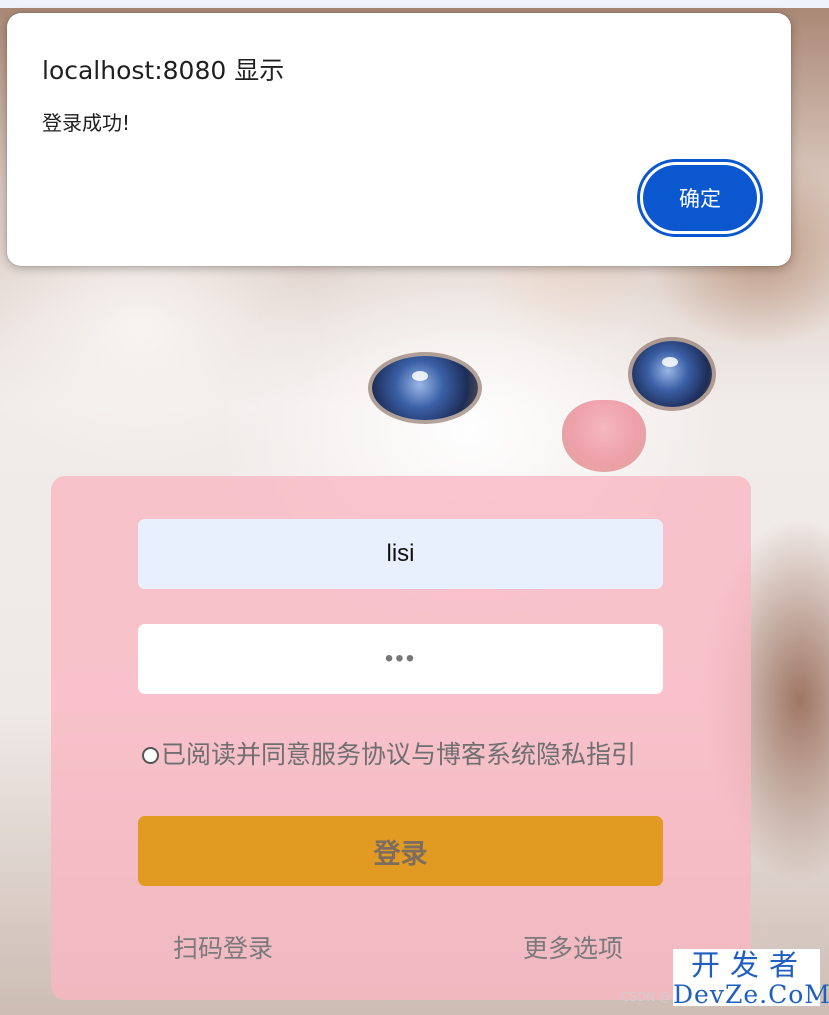  I want to click on devze-logo-cn: 开发者, so click(749, 965).